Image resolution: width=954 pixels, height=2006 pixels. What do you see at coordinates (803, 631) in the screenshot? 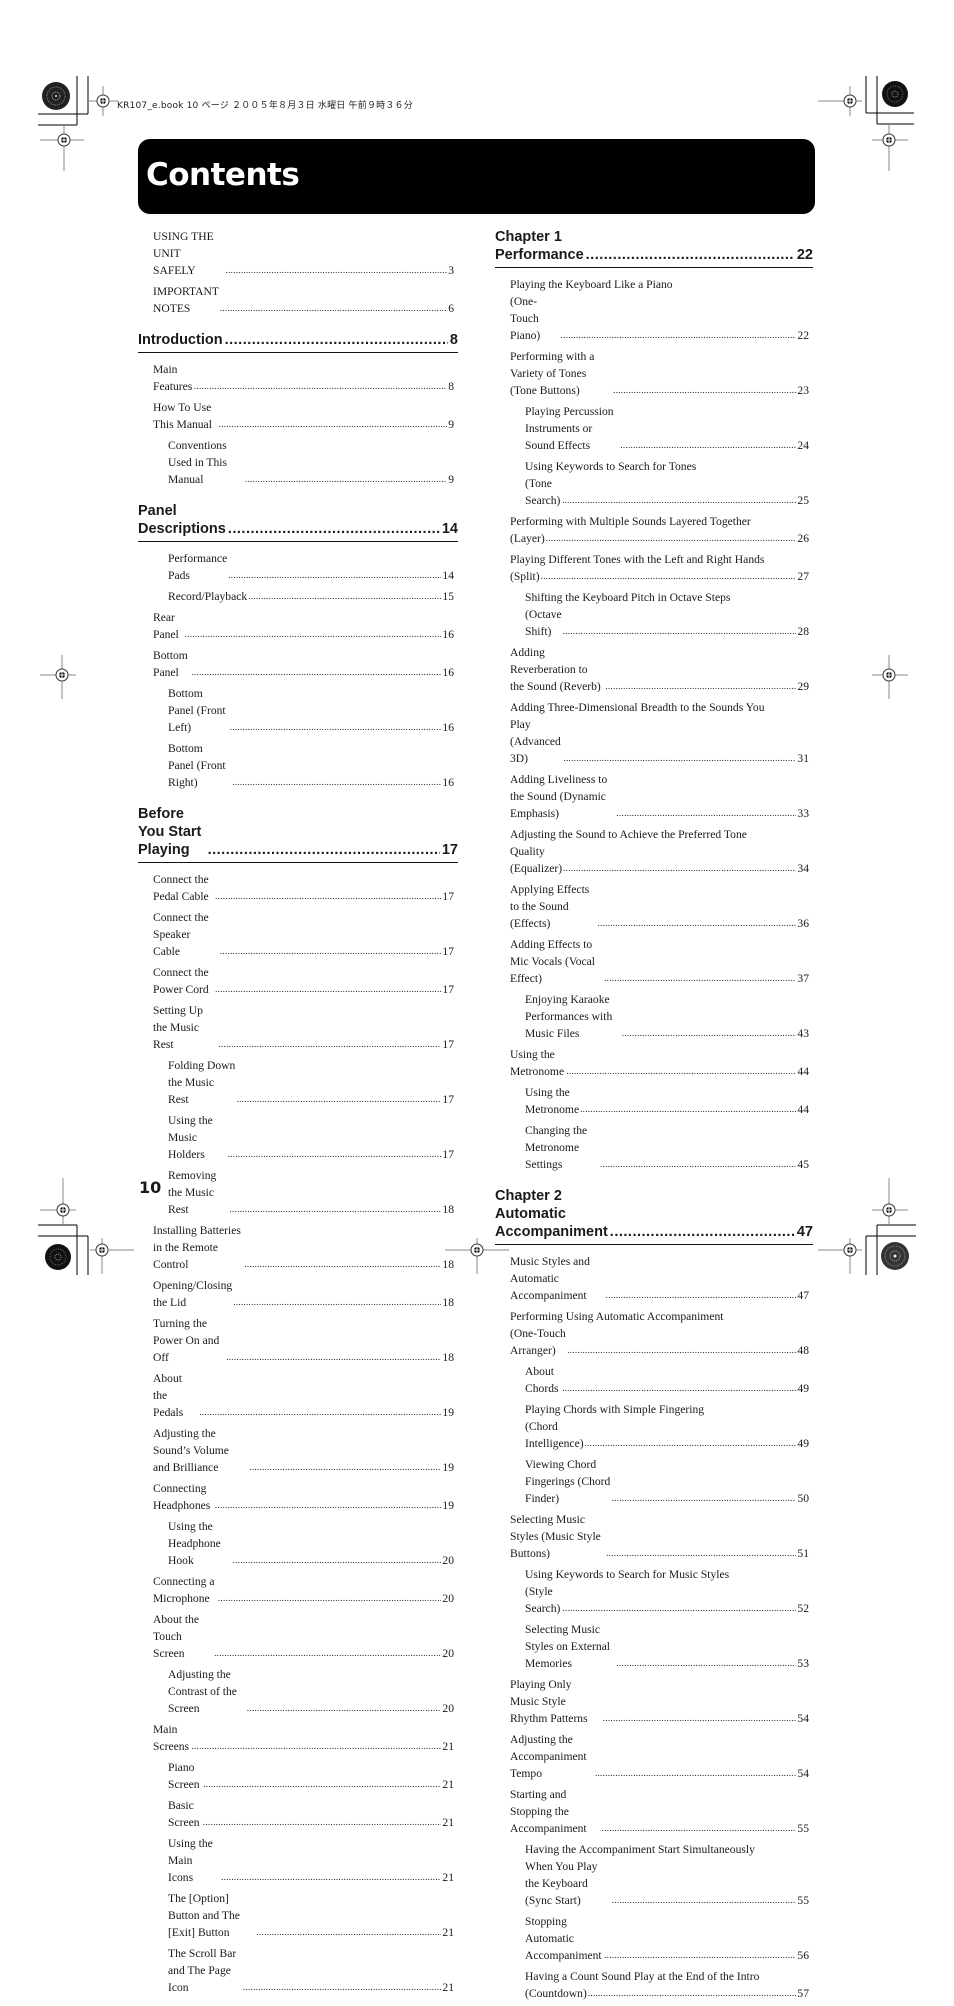
I see `entry-page-number: 28` at bounding box center [803, 631].